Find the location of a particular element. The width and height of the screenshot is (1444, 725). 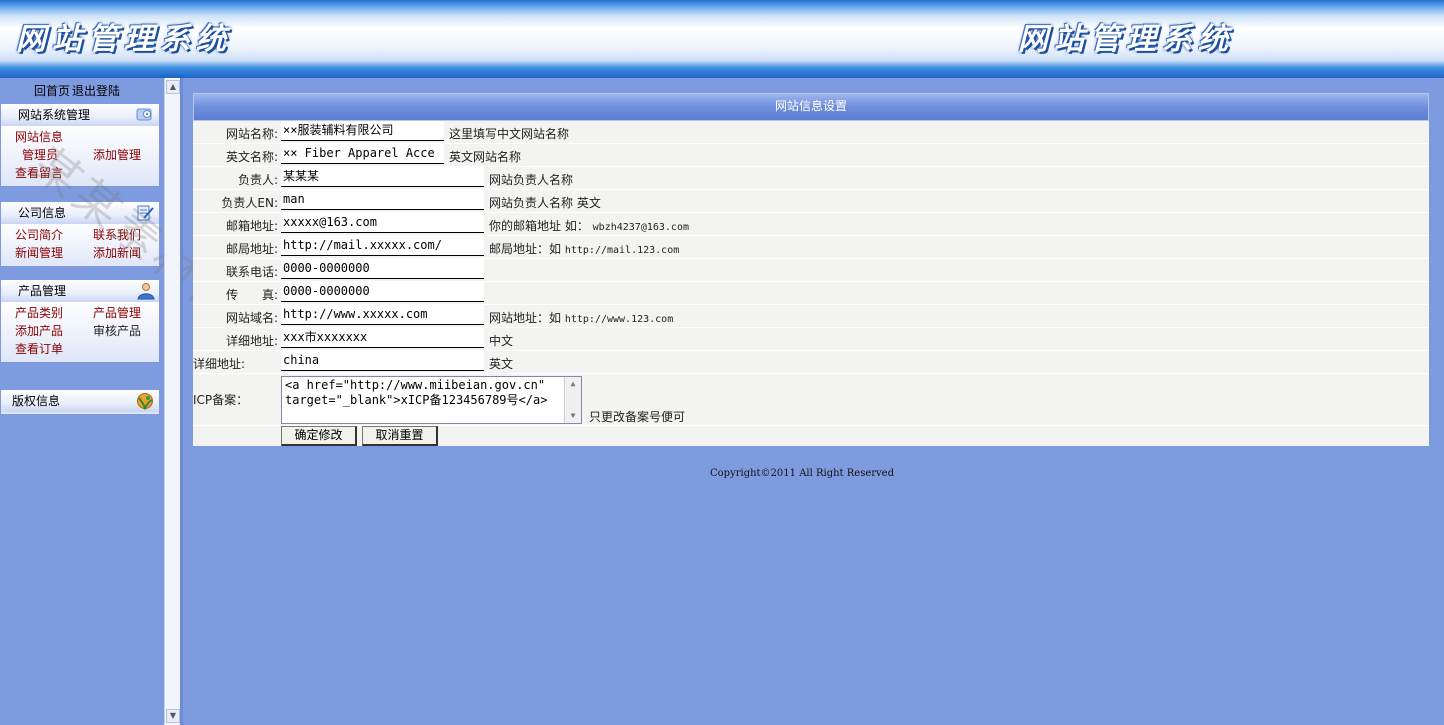

contact-person-hint: 网站负责人名称 is located at coordinates (531, 180).